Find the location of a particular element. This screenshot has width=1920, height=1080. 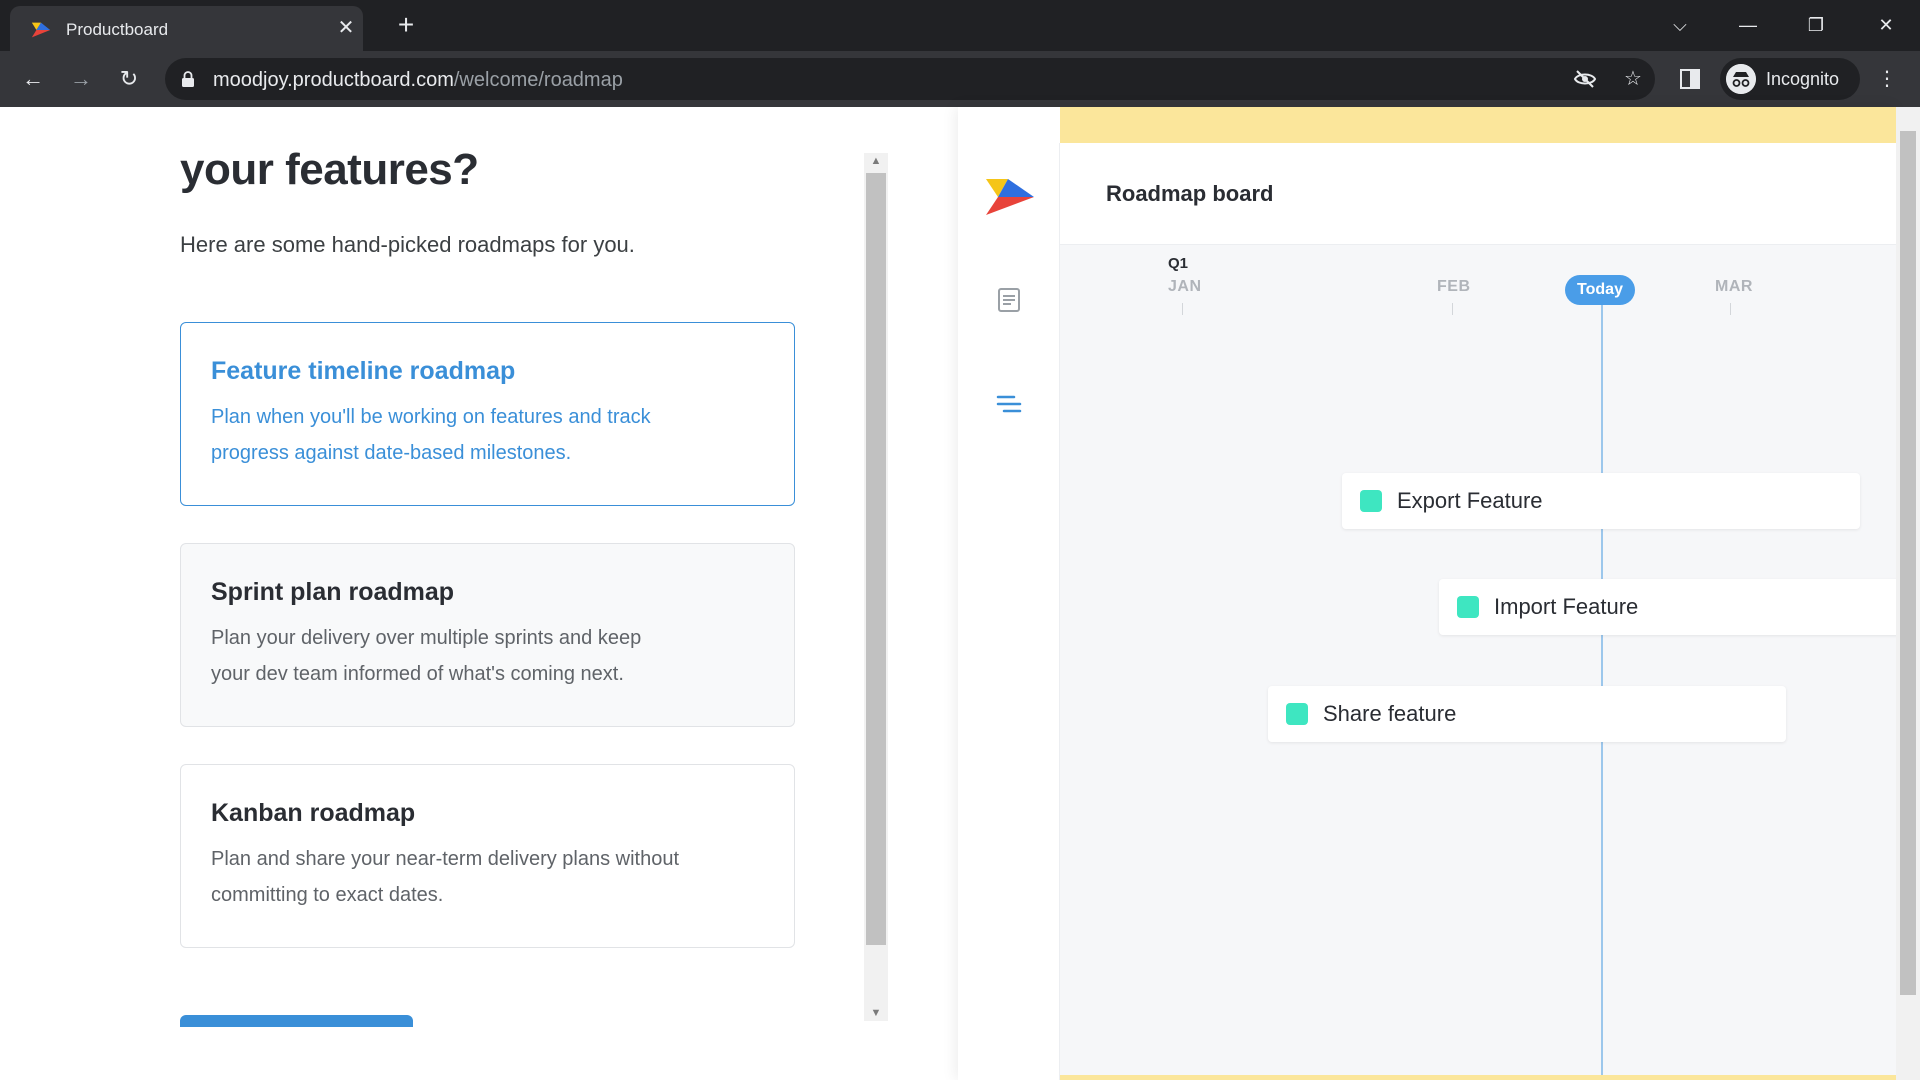

new-tab-button: + is located at coordinates (406, 25).